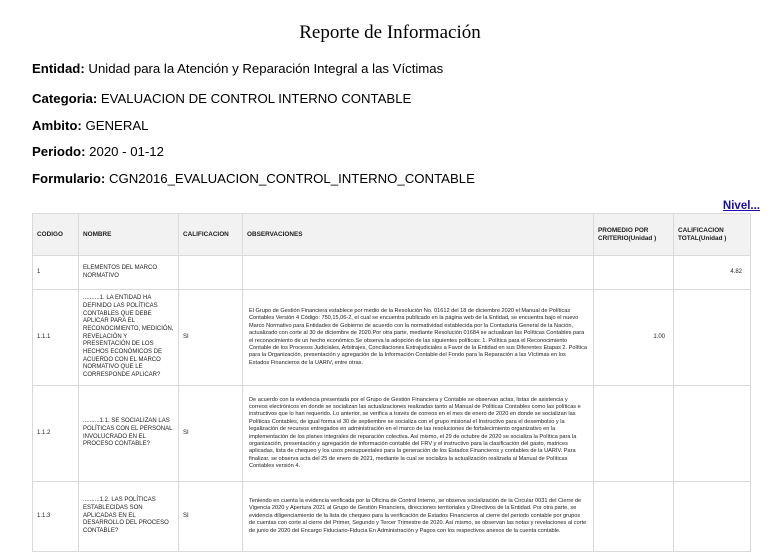 The height and width of the screenshot is (552, 780). What do you see at coordinates (55, 433) in the screenshot?
I see `cell-codigo: 1.1.2` at bounding box center [55, 433].